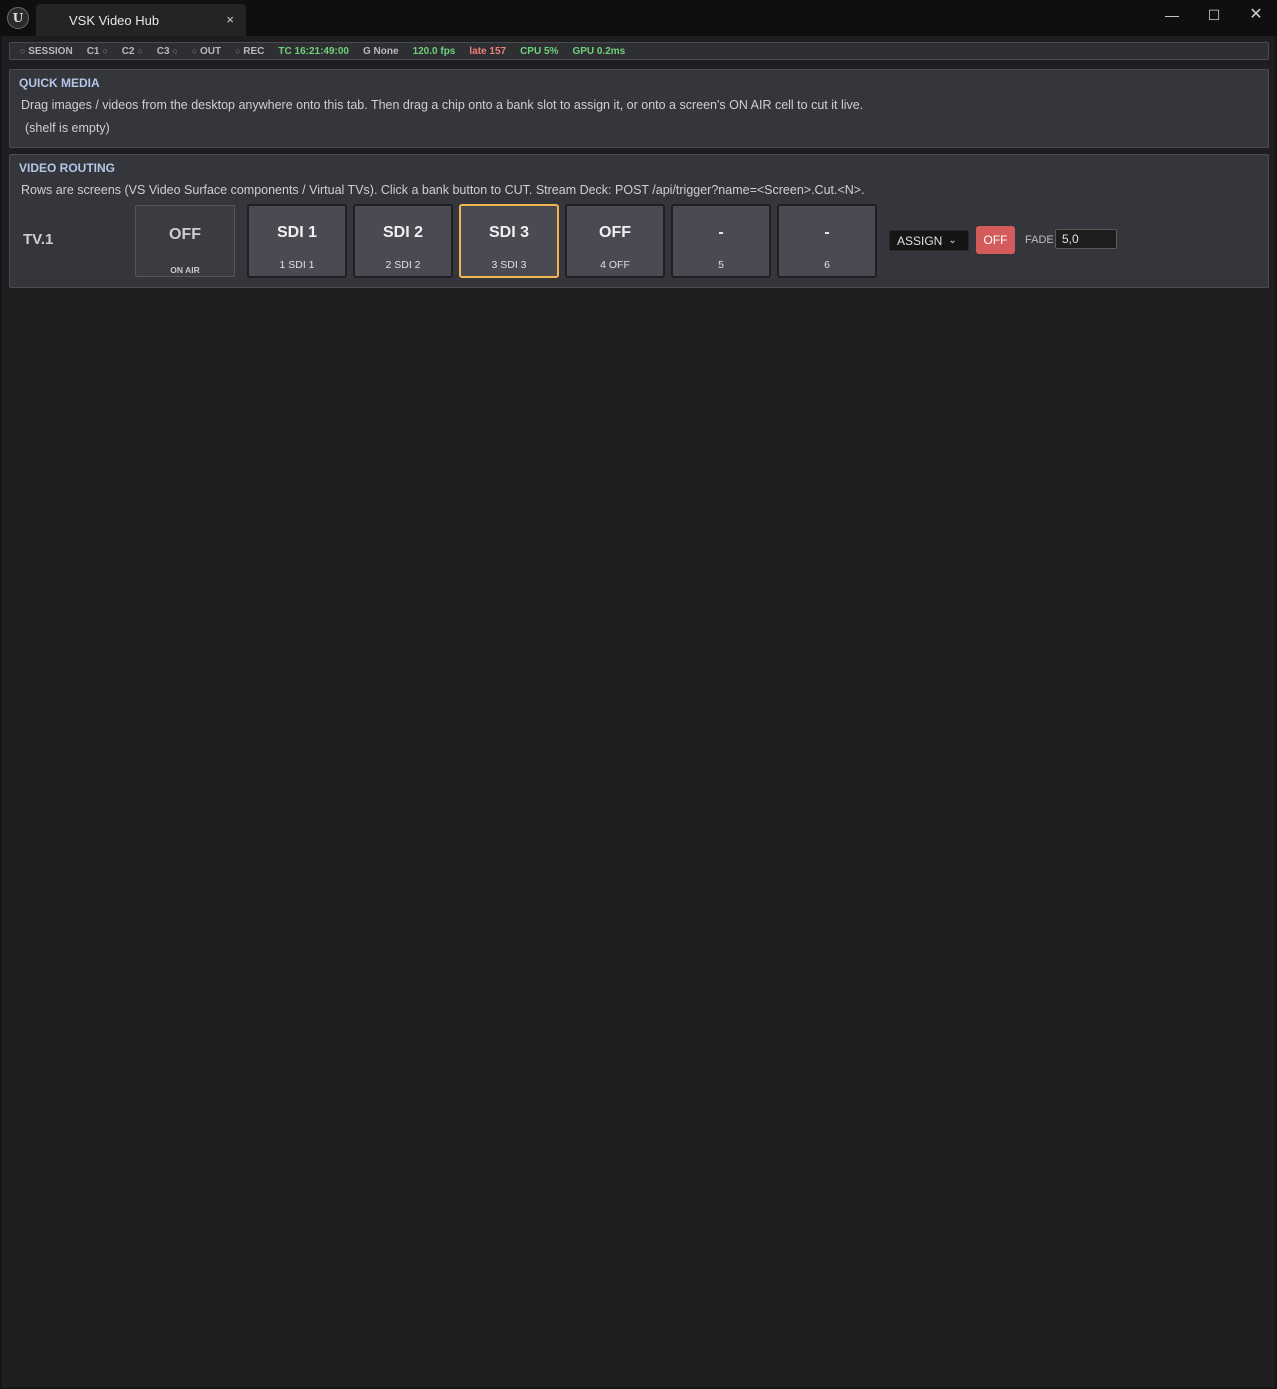 This screenshot has height=1389, width=1277. What do you see at coordinates (67, 168) in the screenshot?
I see `video-routing-title: VIDEO ROUTING` at bounding box center [67, 168].